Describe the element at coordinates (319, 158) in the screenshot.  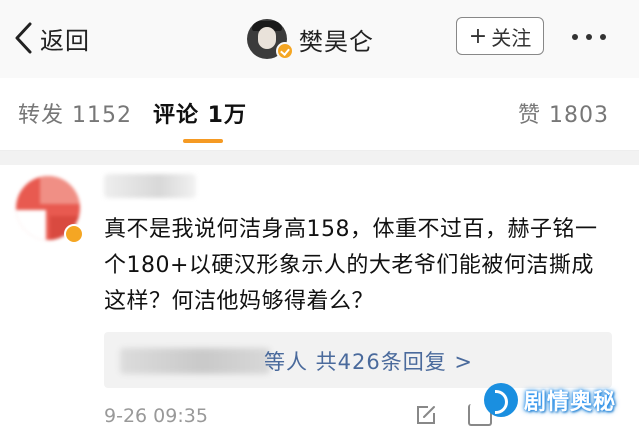
I see `section-divider` at that location.